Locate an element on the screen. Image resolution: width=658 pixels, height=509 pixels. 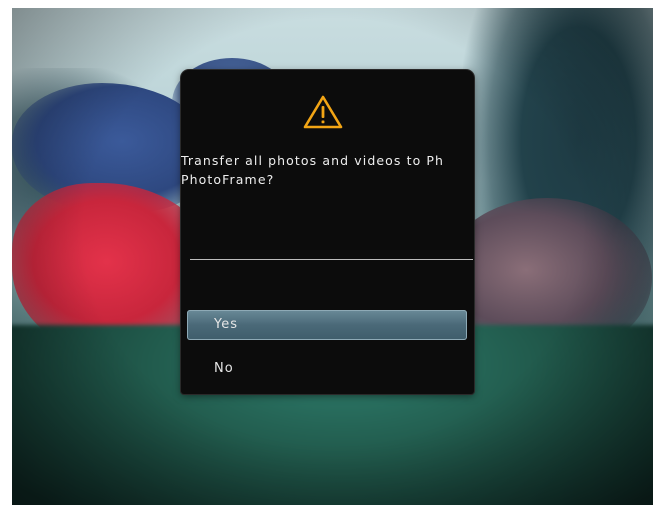
no-option-label: No is located at coordinates (224, 368).